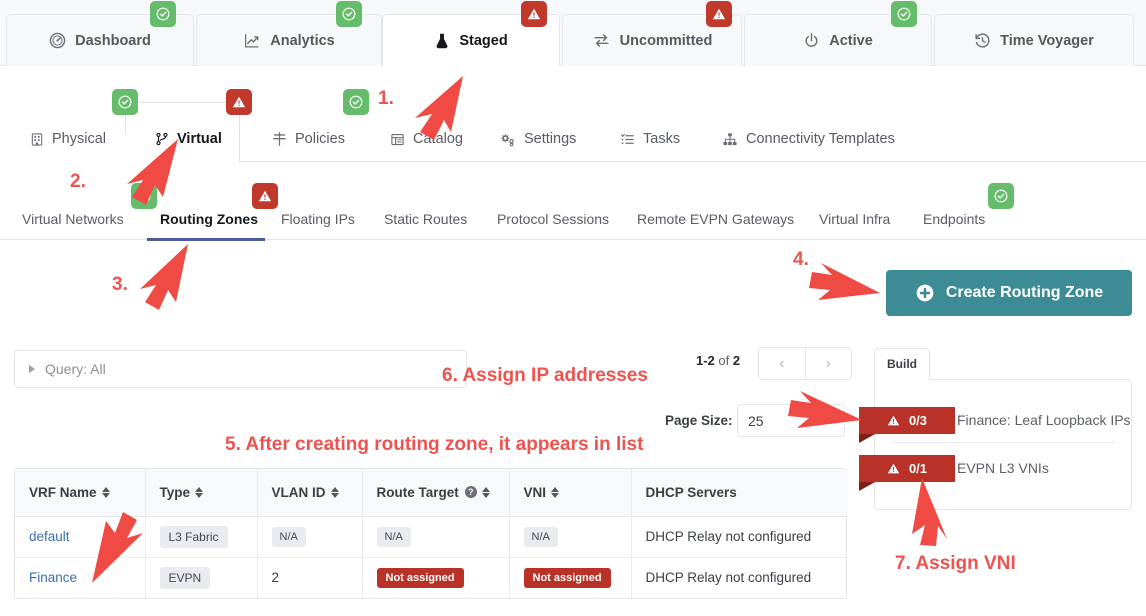 This screenshot has height=616, width=1146. I want to click on cell-route-target: Not assigned, so click(436, 577).